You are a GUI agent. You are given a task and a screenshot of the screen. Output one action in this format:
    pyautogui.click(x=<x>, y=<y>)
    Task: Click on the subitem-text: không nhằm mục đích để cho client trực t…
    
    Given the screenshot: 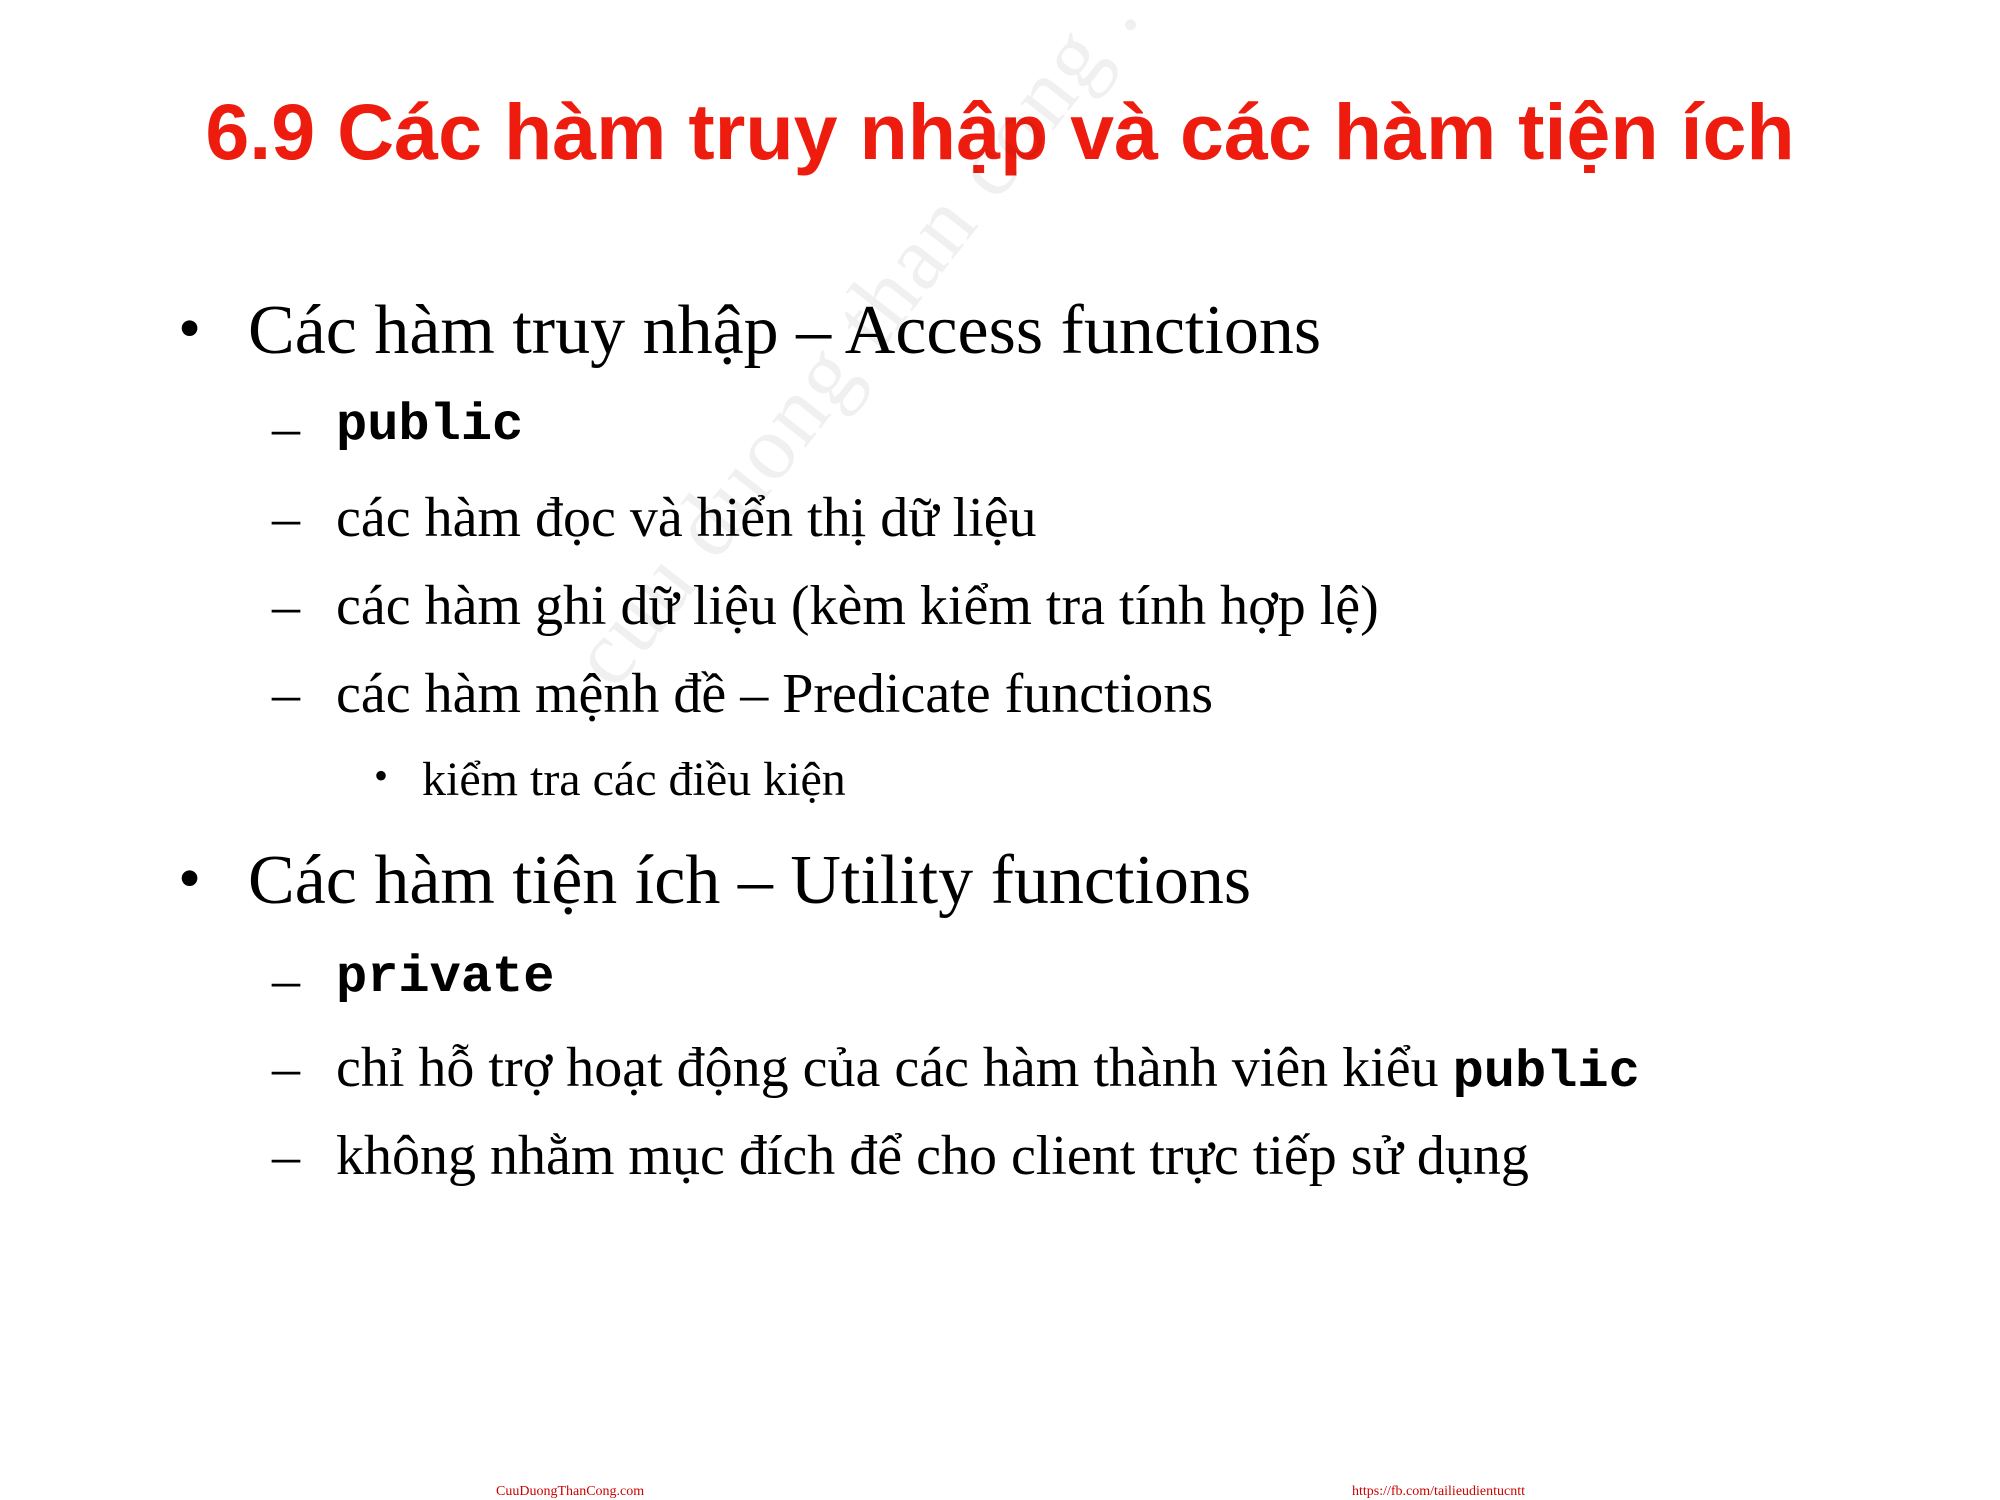 What is the action you would take?
    pyautogui.click(x=932, y=1156)
    